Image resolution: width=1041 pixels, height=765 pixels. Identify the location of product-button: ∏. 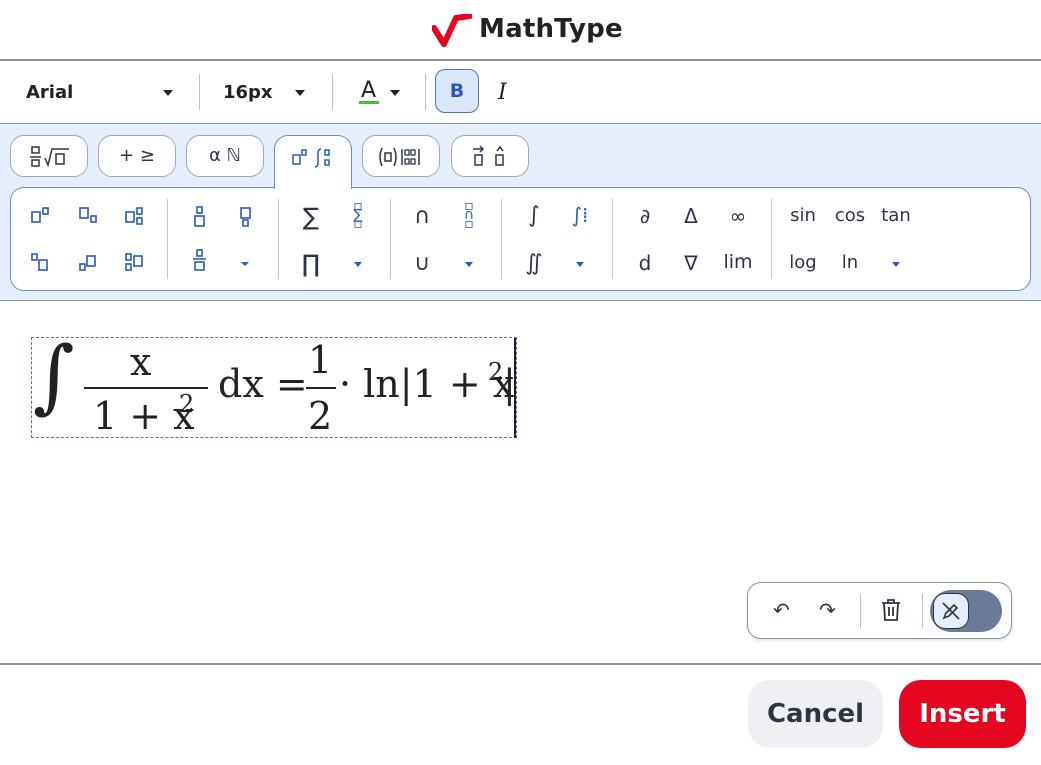
(311, 264).